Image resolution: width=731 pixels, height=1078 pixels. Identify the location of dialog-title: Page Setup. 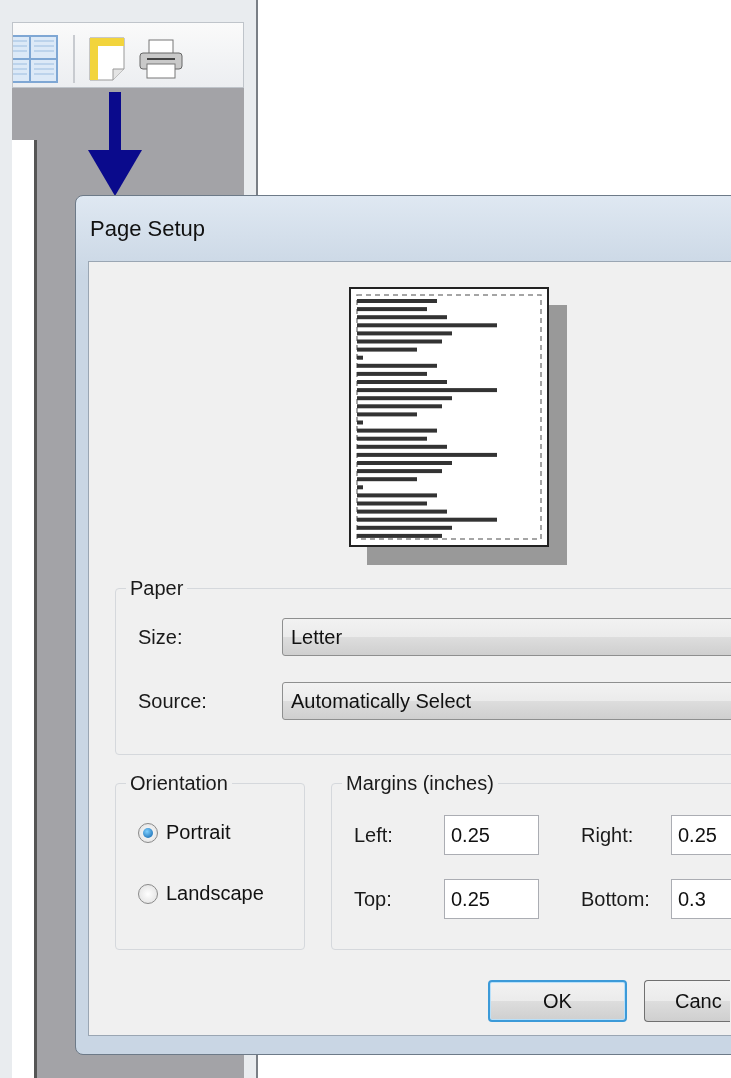
(147, 229).